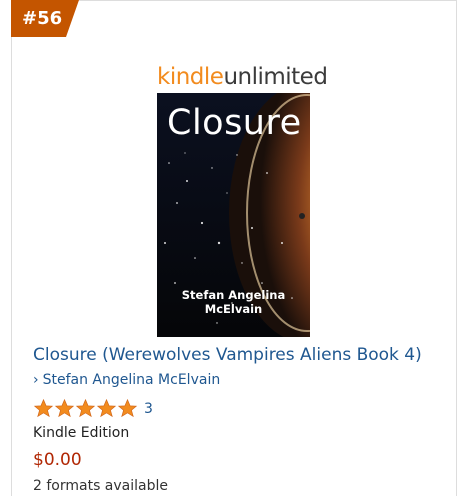 The image size is (459, 496). I want to click on unlimited-logo-text: unlimited, so click(275, 77).